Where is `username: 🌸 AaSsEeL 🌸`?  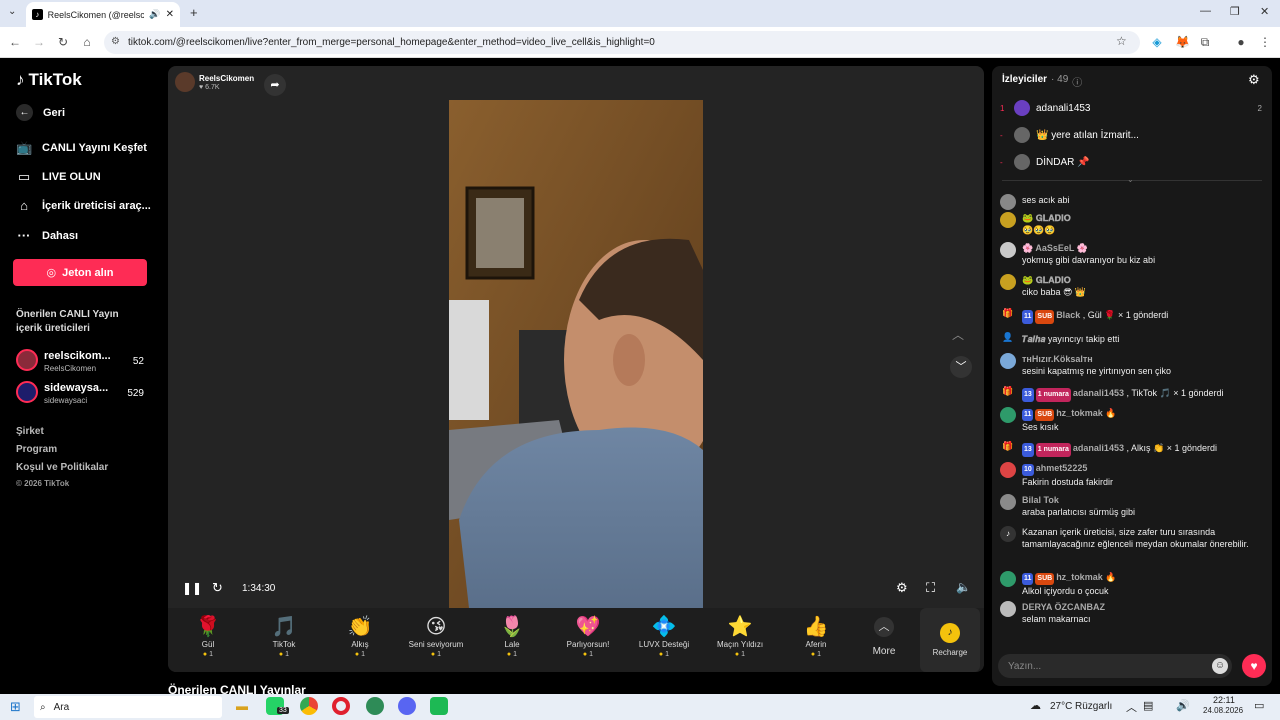
username: 🌸 AaSsEeL 🌸 is located at coordinates (1055, 248).